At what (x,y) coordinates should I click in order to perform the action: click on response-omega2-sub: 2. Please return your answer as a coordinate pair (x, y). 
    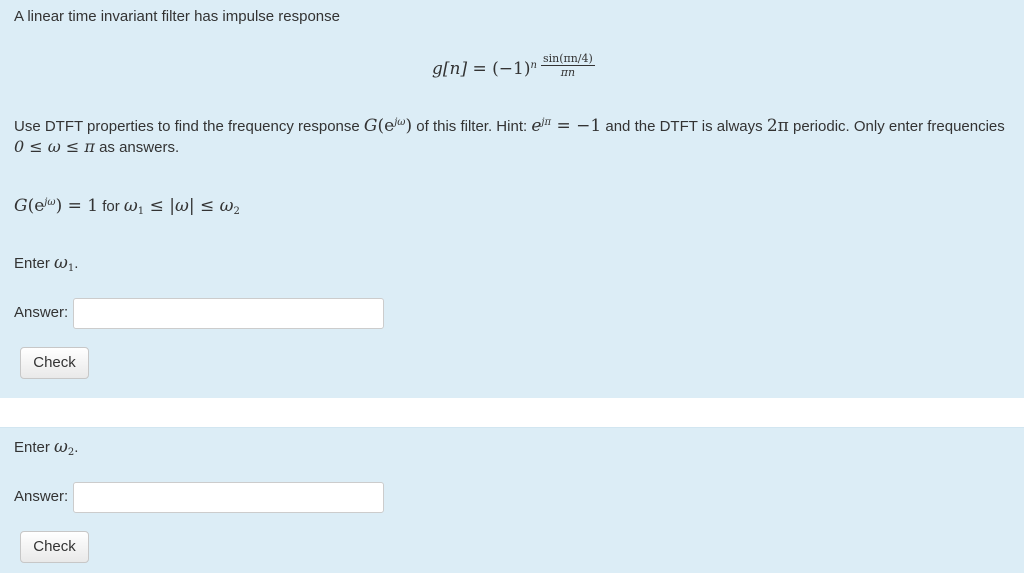
    Looking at the image, I should click on (236, 211).